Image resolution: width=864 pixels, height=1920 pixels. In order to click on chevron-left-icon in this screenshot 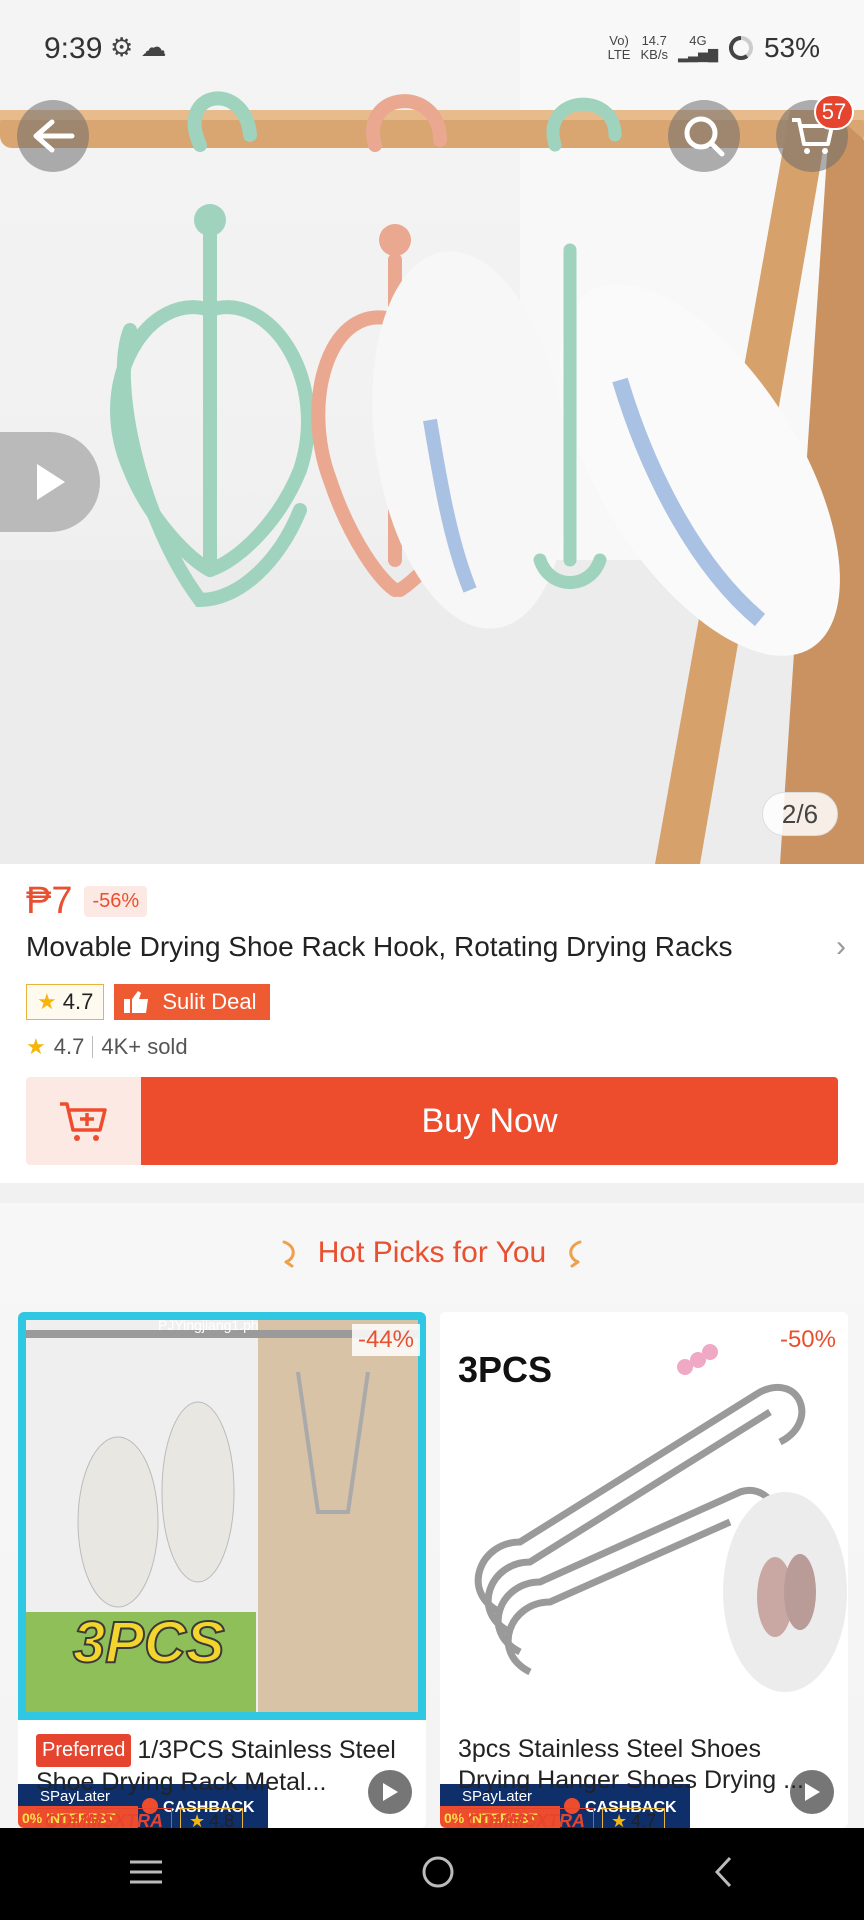, I will do `click(723, 1871)`.